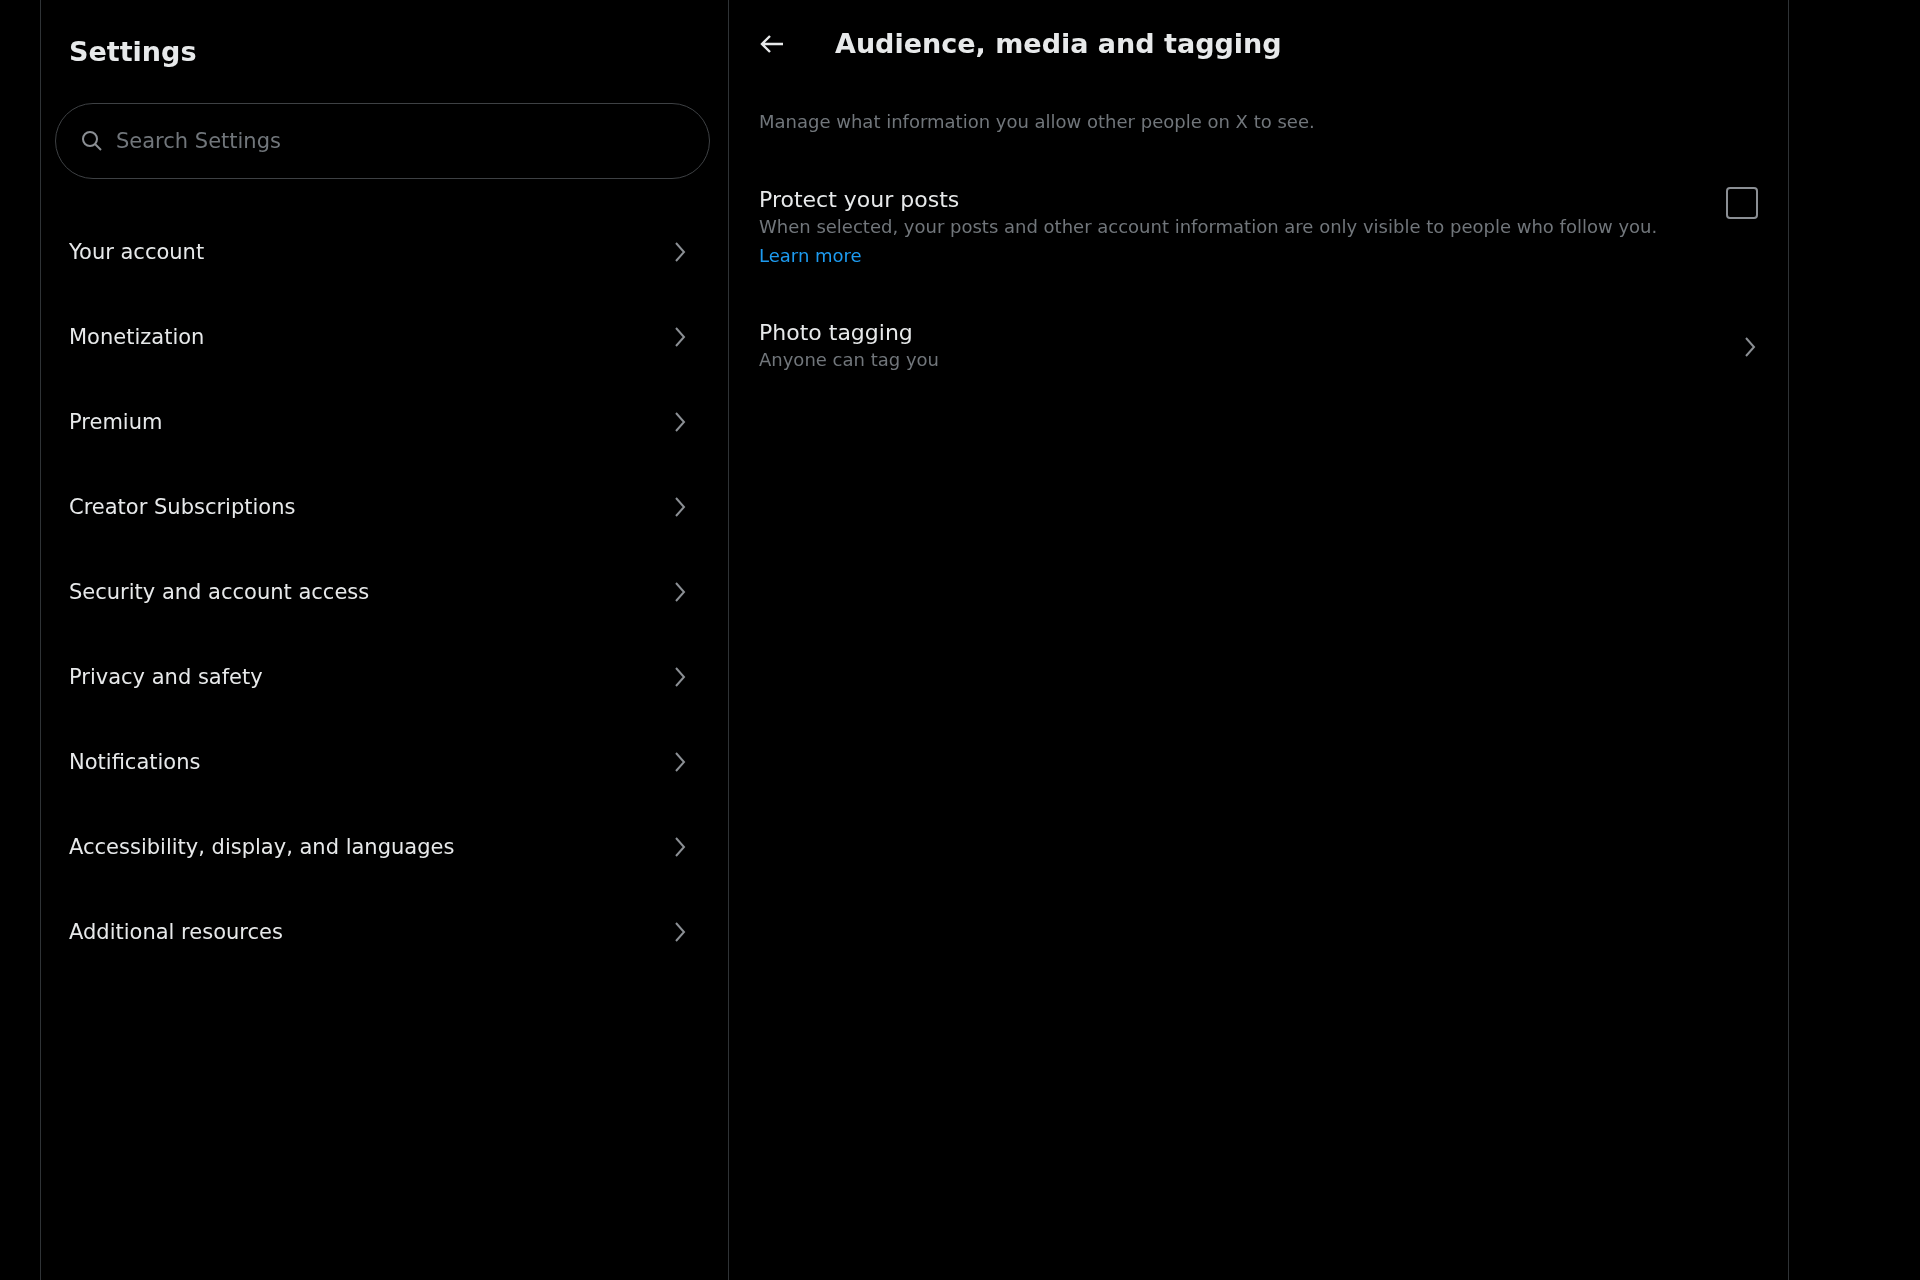  Describe the element at coordinates (384, 506) in the screenshot. I see `settings-menu-item: Creator Subscriptions` at that location.